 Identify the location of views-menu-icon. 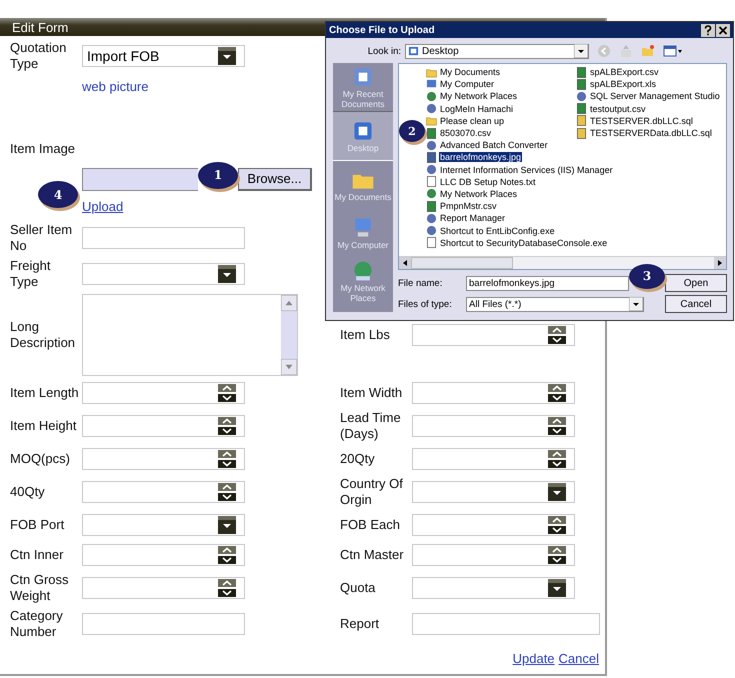
(673, 51).